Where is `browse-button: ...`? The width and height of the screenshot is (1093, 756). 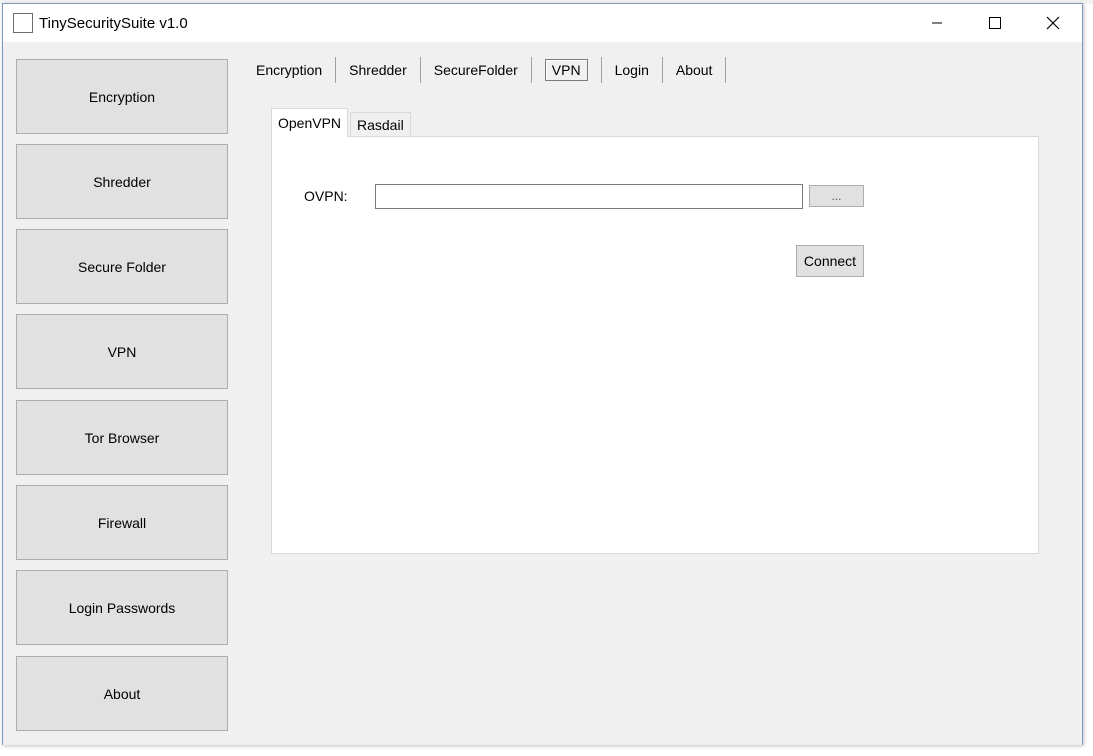
browse-button: ... is located at coordinates (836, 196).